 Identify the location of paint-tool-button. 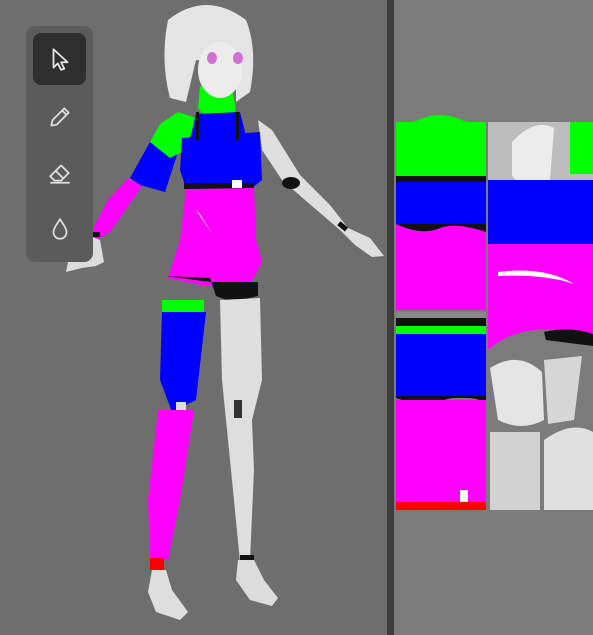
(59, 117).